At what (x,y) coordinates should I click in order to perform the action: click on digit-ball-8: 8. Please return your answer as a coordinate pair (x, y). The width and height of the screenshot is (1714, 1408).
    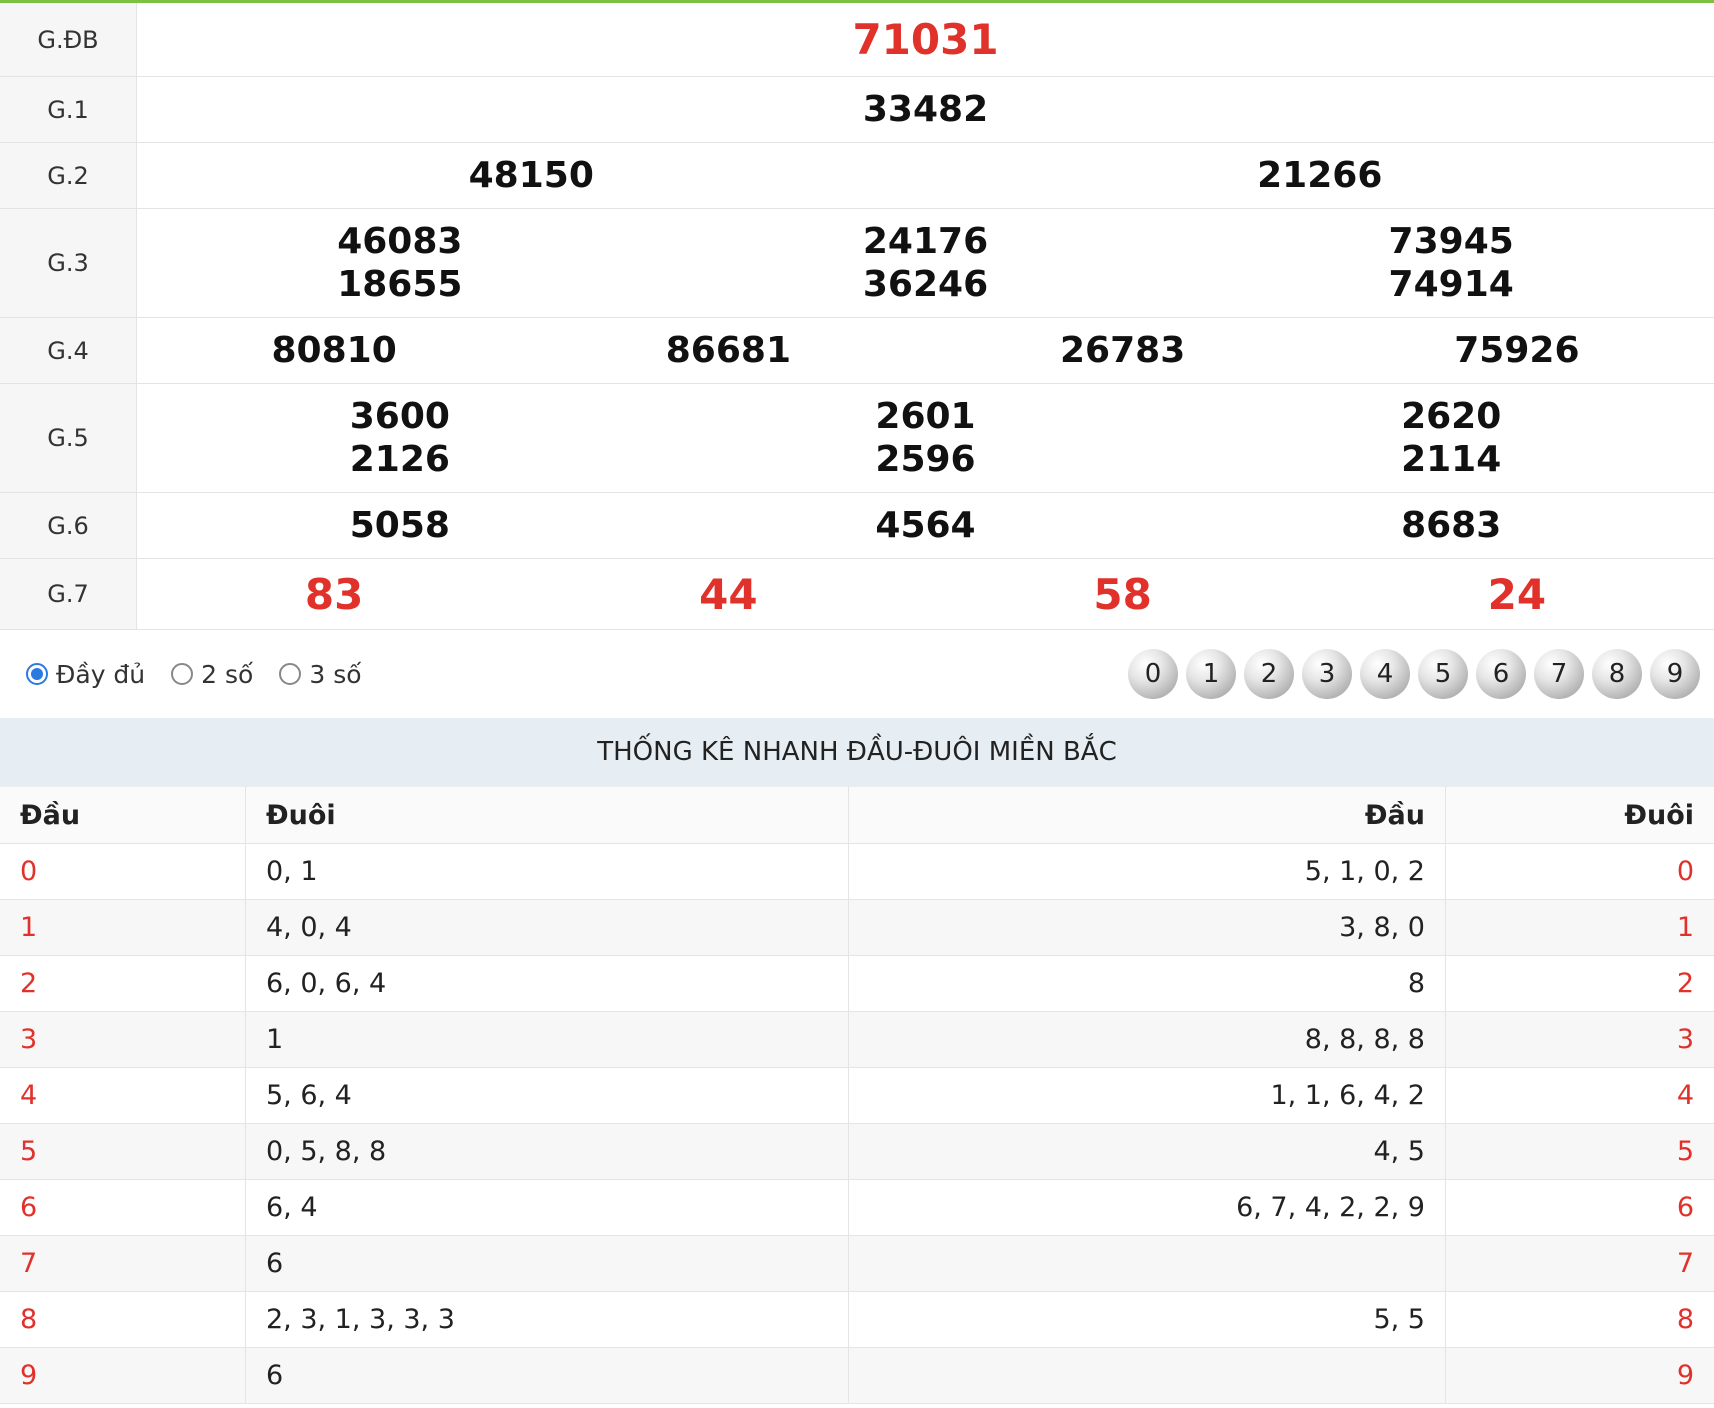
    Looking at the image, I should click on (1617, 674).